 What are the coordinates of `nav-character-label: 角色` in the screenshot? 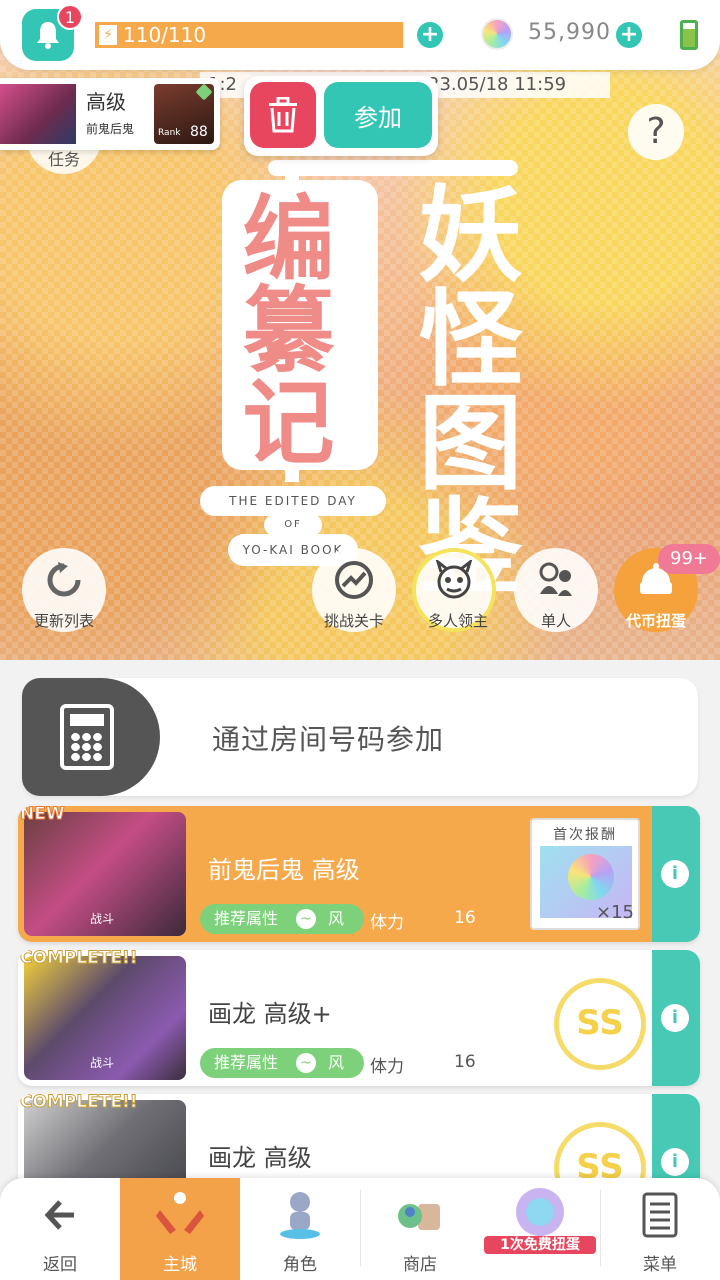 It's located at (300, 1265).